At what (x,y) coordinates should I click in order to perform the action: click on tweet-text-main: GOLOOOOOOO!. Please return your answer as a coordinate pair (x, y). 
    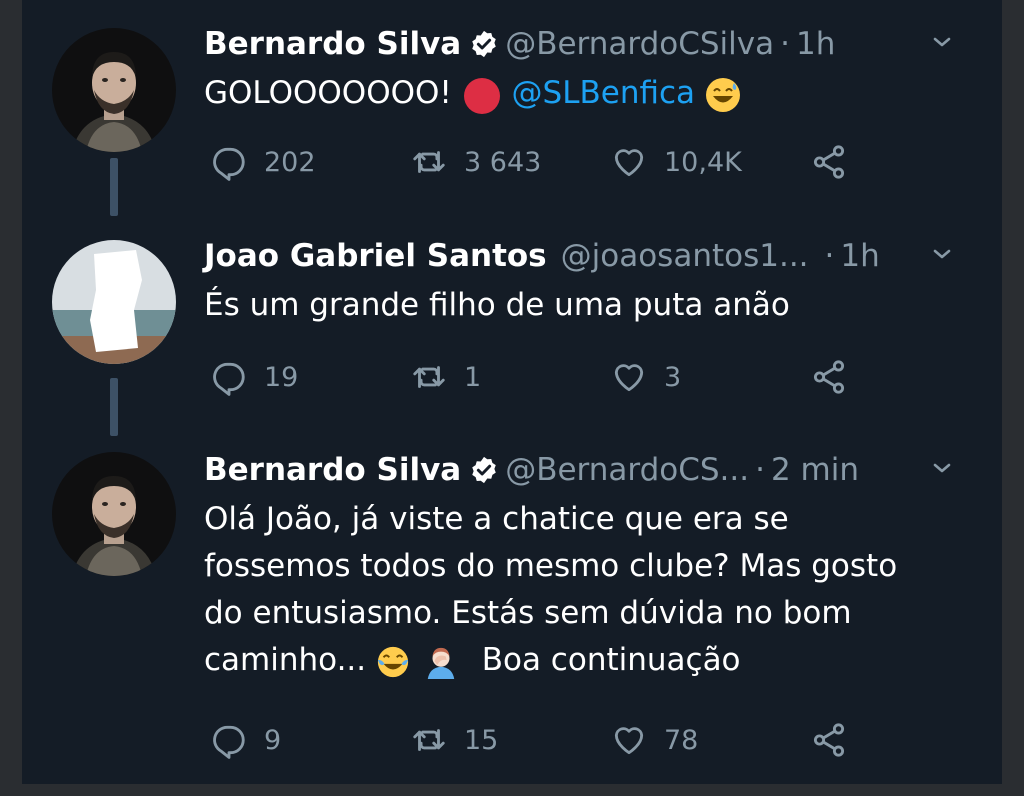
    Looking at the image, I should click on (328, 93).